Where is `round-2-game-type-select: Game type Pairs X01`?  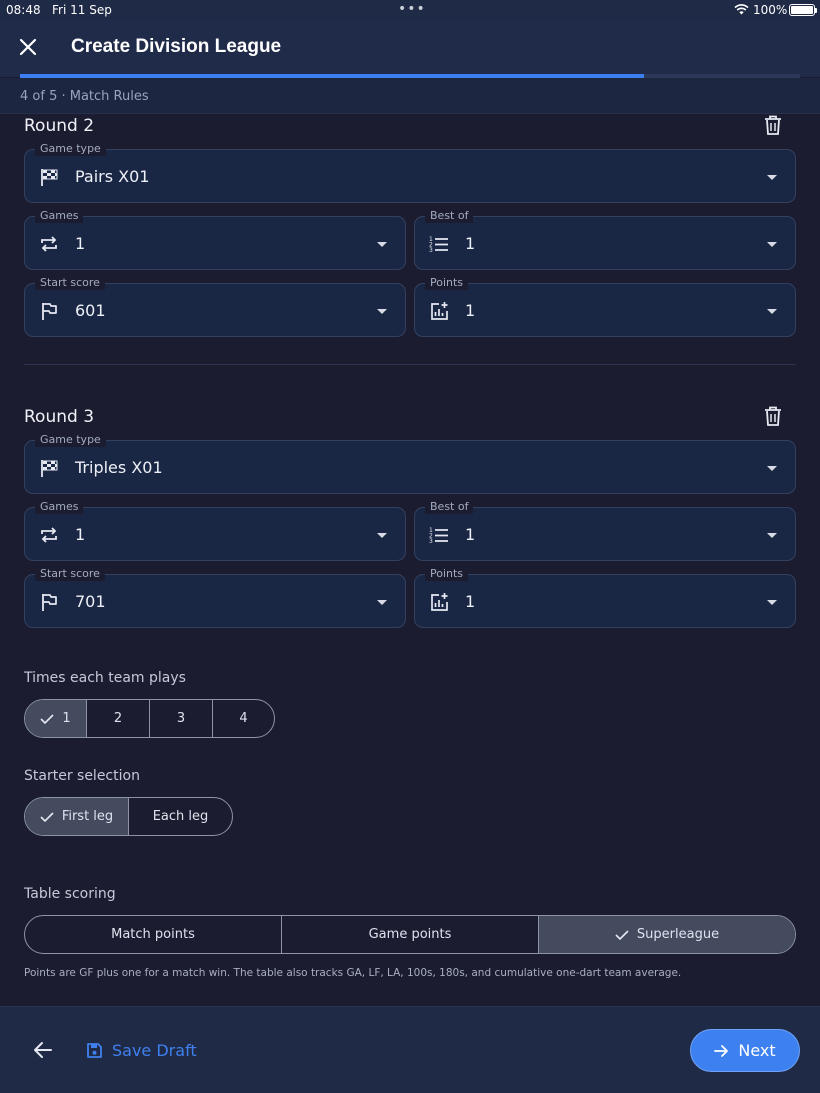 round-2-game-type-select: Game type Pairs X01 is located at coordinates (410, 172).